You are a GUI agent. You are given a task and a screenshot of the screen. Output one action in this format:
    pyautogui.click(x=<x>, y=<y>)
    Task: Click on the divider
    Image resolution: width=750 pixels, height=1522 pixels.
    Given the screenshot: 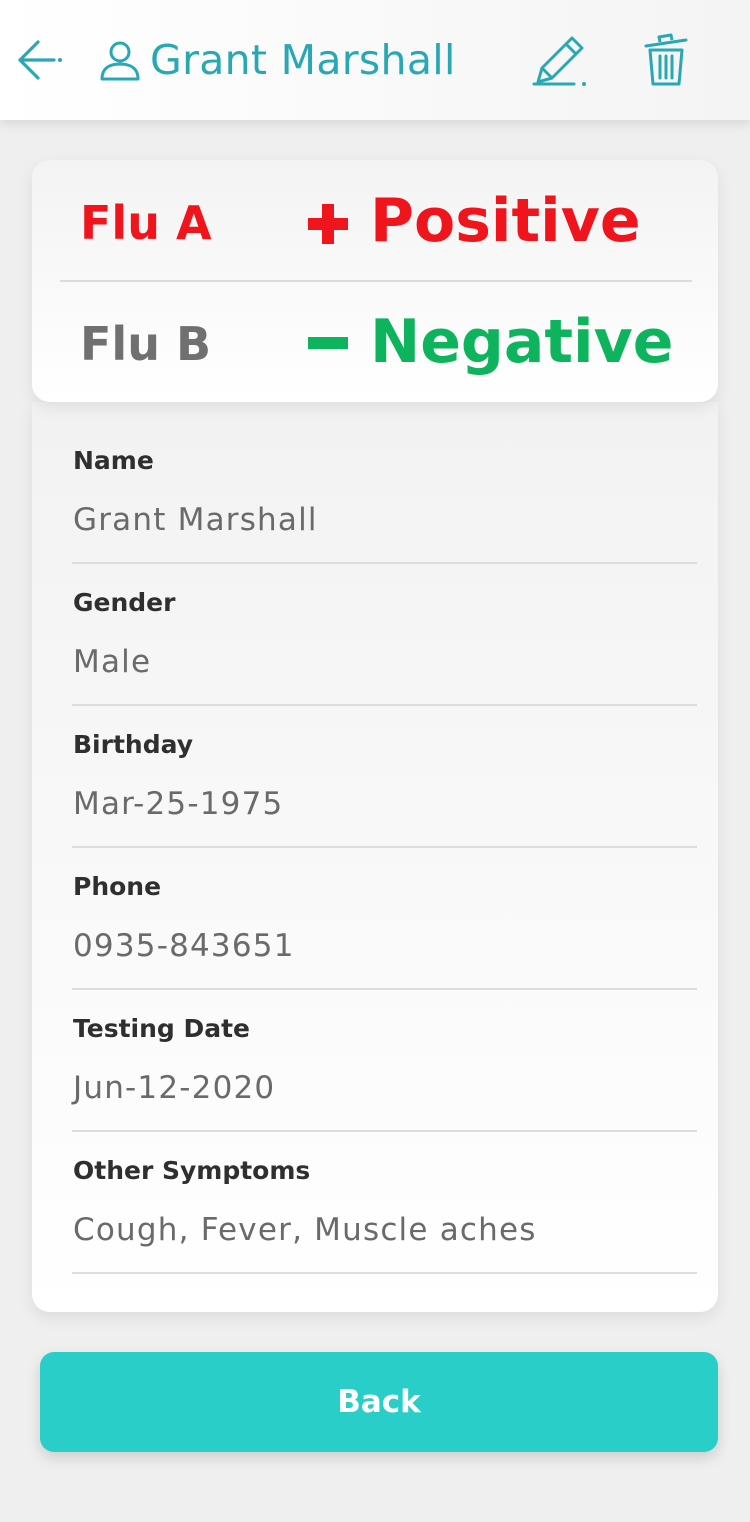 What is the action you would take?
    pyautogui.click(x=384, y=1273)
    